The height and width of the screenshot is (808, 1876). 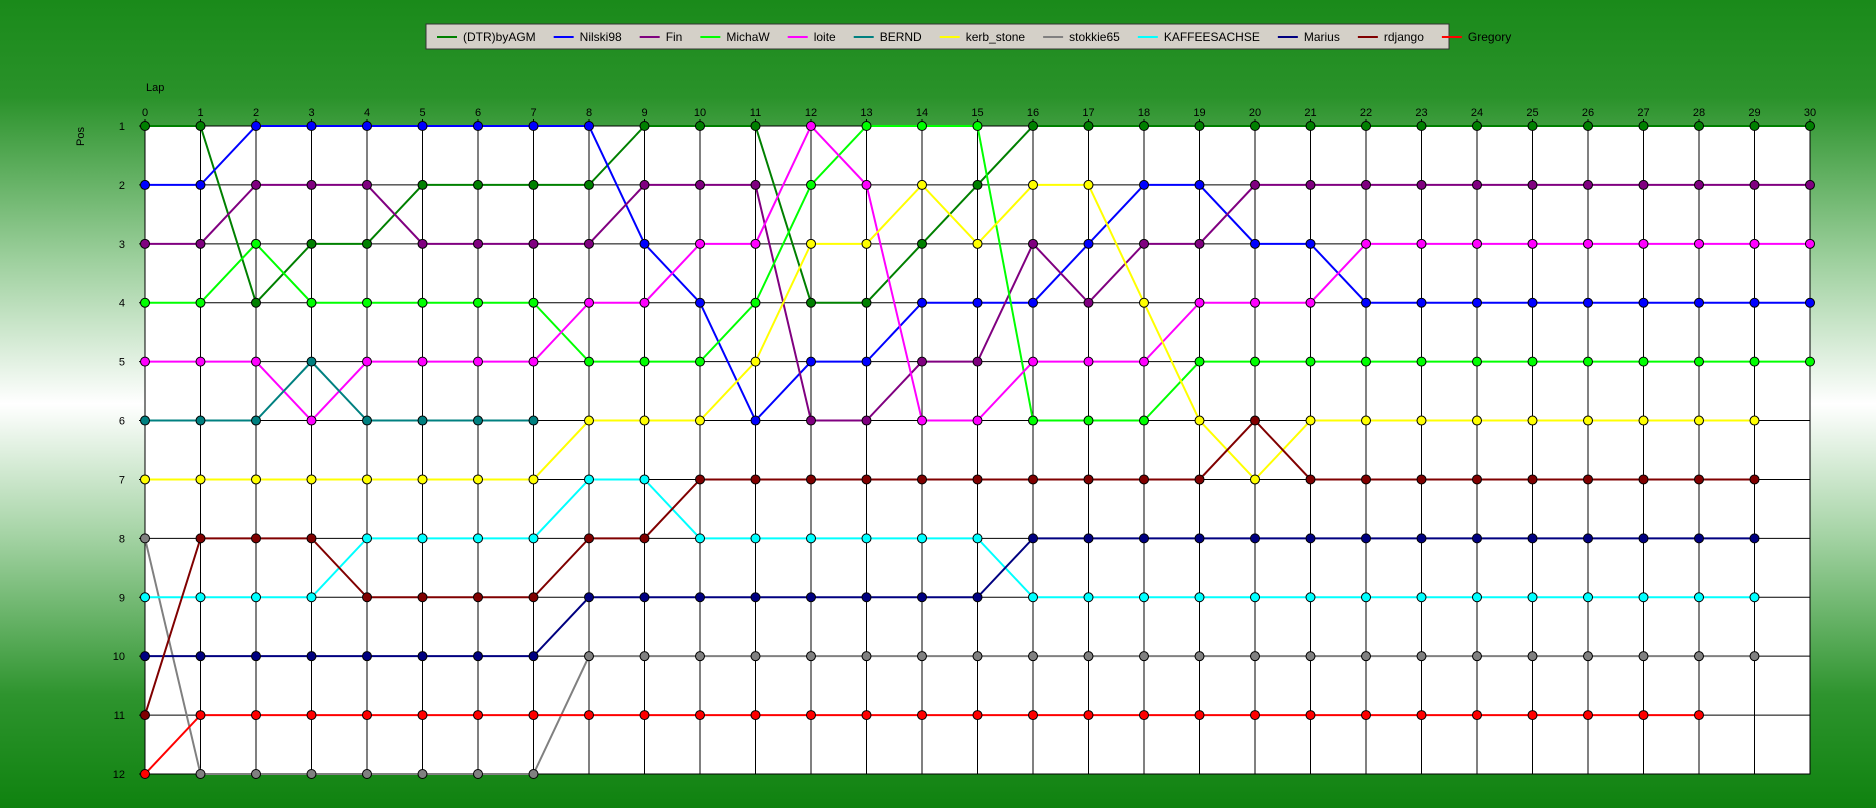 I want to click on x-tick-label: 1, so click(x=200, y=113).